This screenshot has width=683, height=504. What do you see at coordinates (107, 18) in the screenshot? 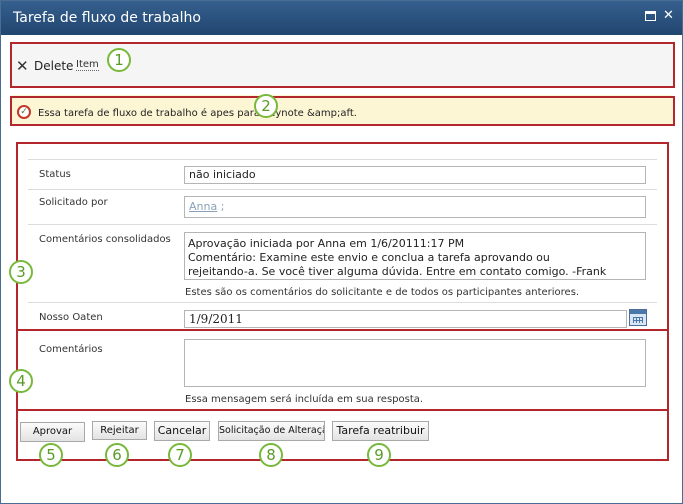
I see `dialog-title: Tarefa de fluxo de trabalho` at bounding box center [107, 18].